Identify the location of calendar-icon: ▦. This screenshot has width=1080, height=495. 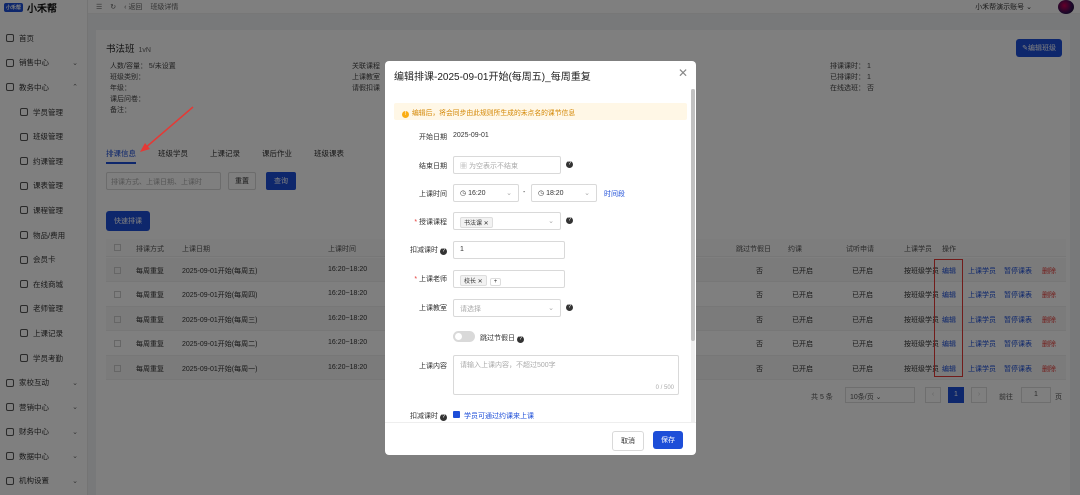
(464, 166).